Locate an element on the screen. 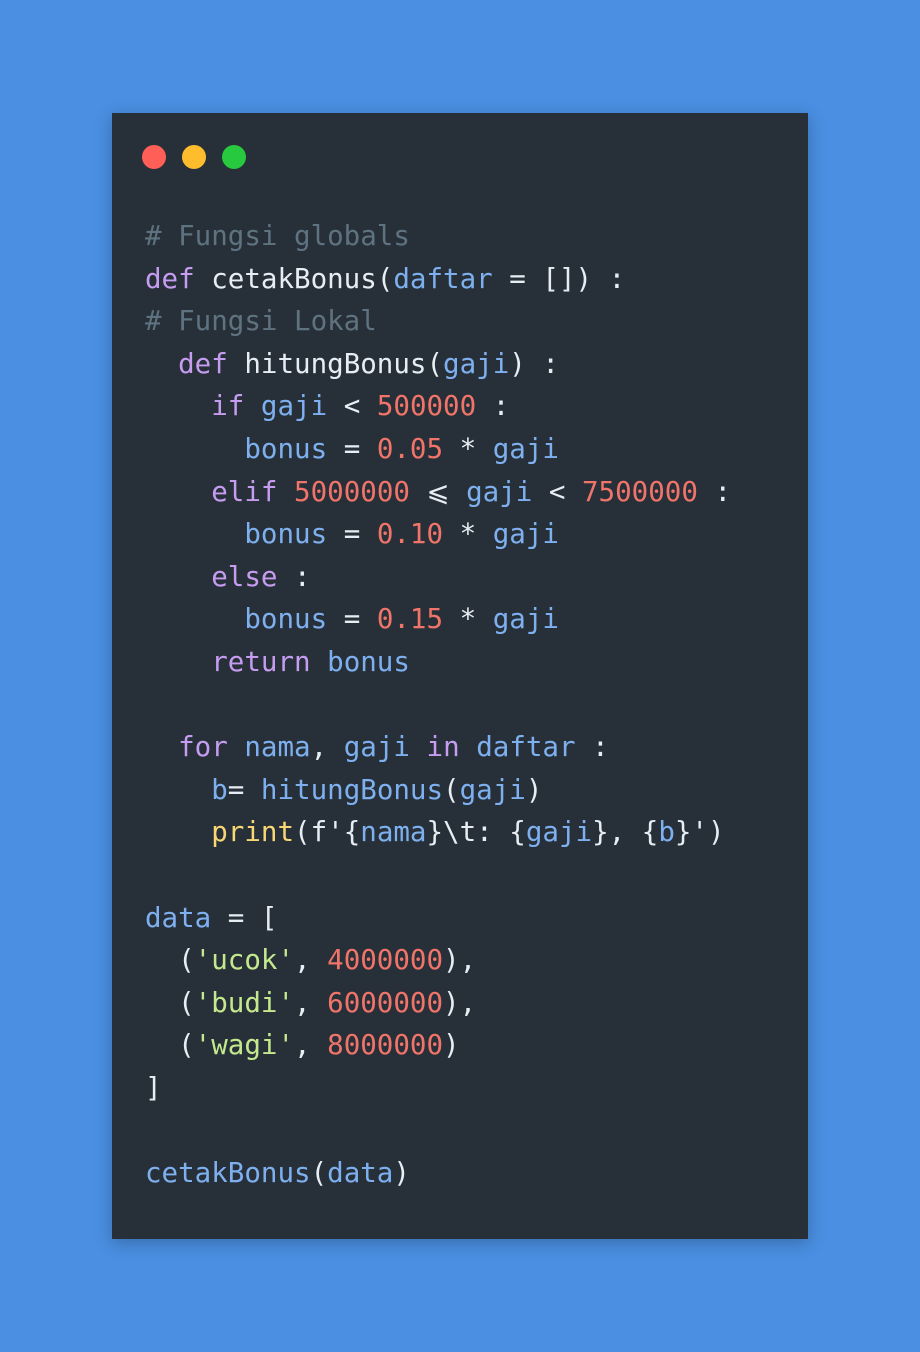 The image size is (920, 1352). code-token-number: 5000000 is located at coordinates (352, 491).